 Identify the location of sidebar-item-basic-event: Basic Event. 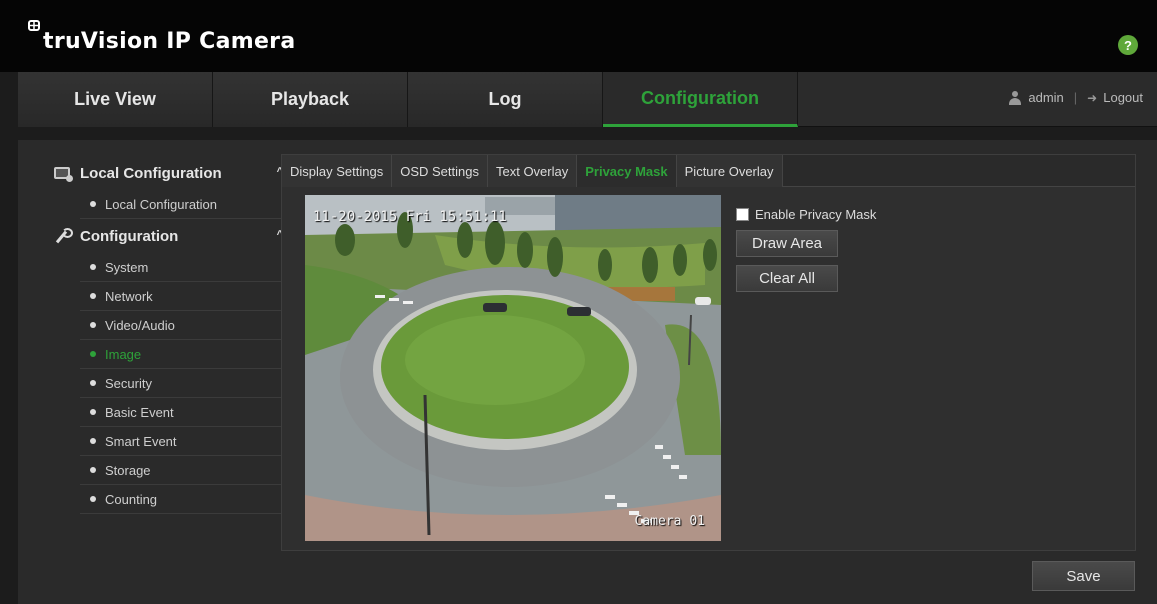
(187, 412).